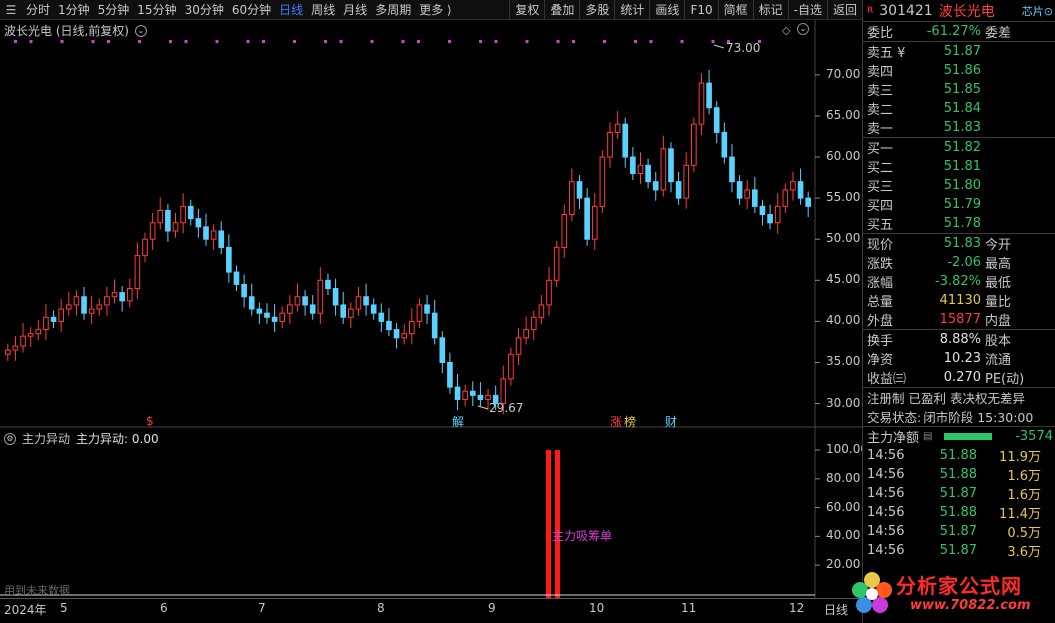  What do you see at coordinates (927, 436) in the screenshot?
I see `list-icon: ▤` at bounding box center [927, 436].